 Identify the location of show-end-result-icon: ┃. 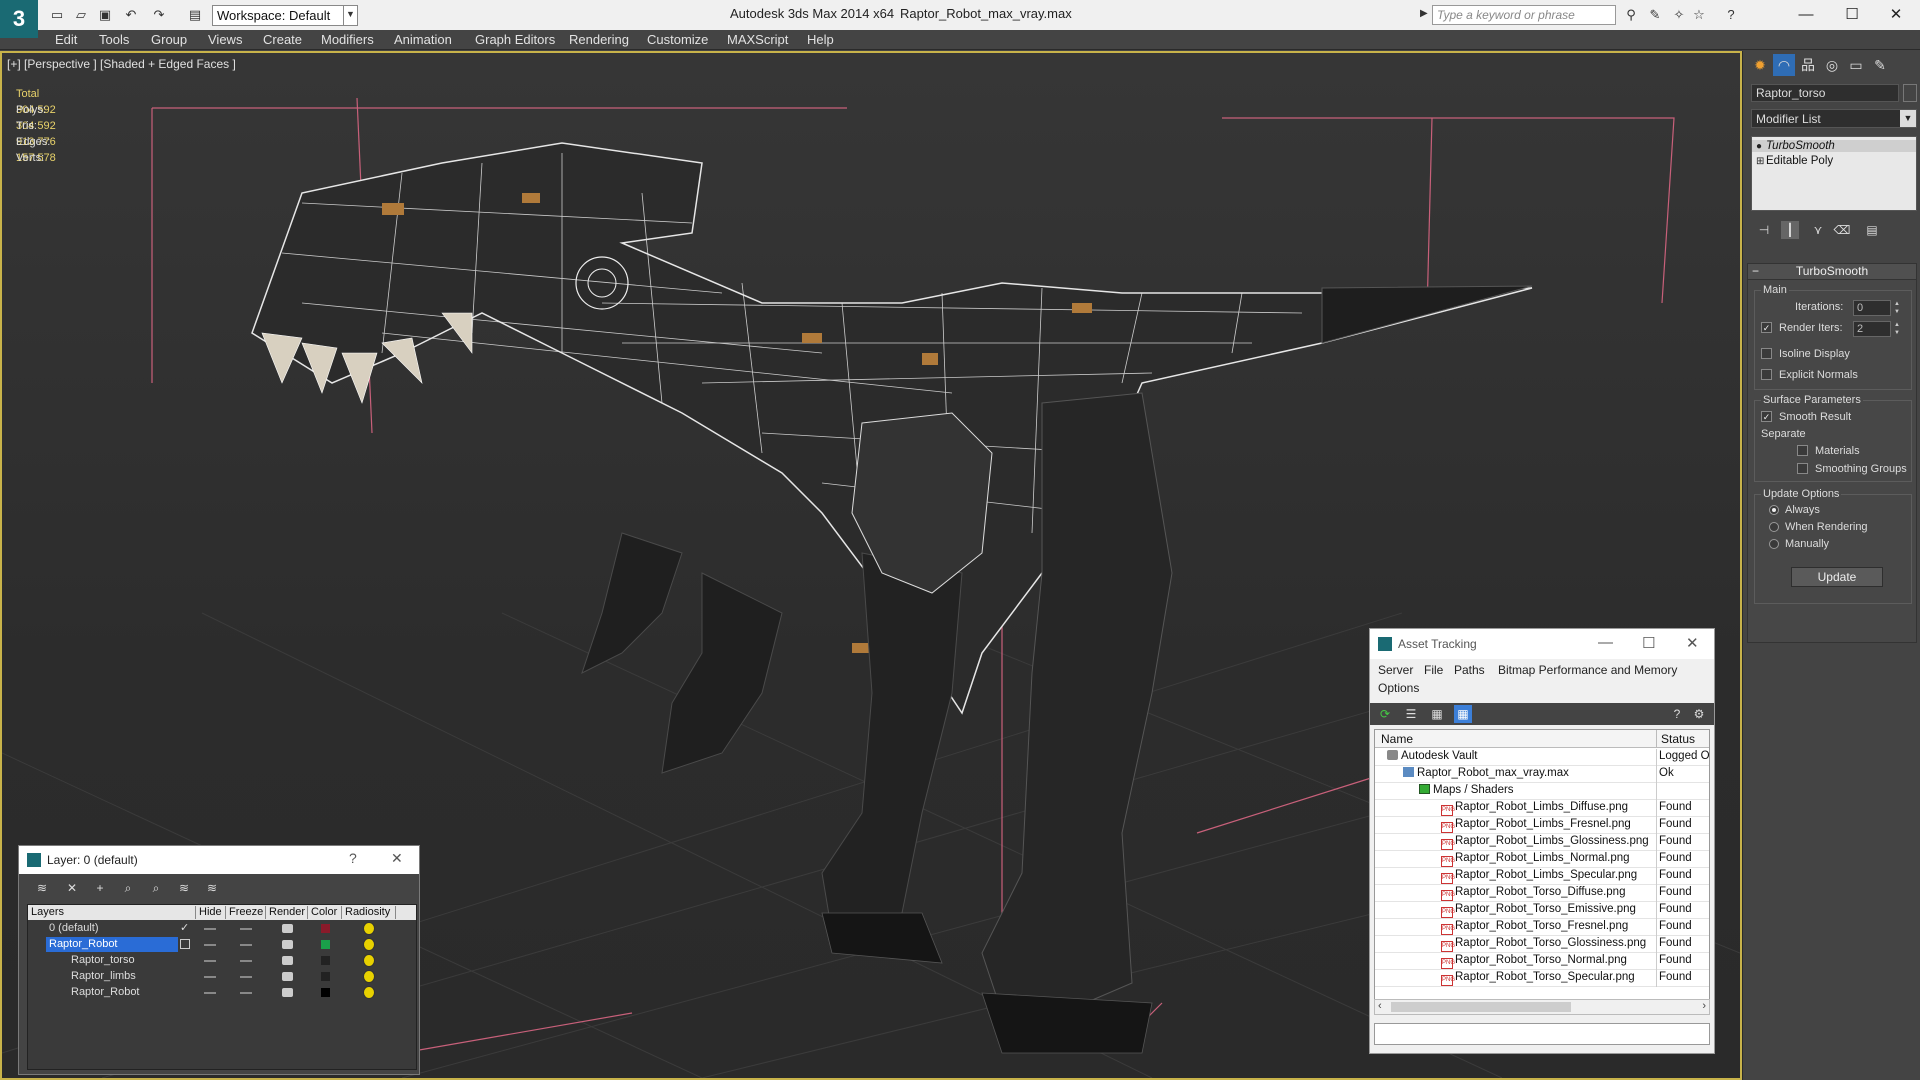
(1790, 230).